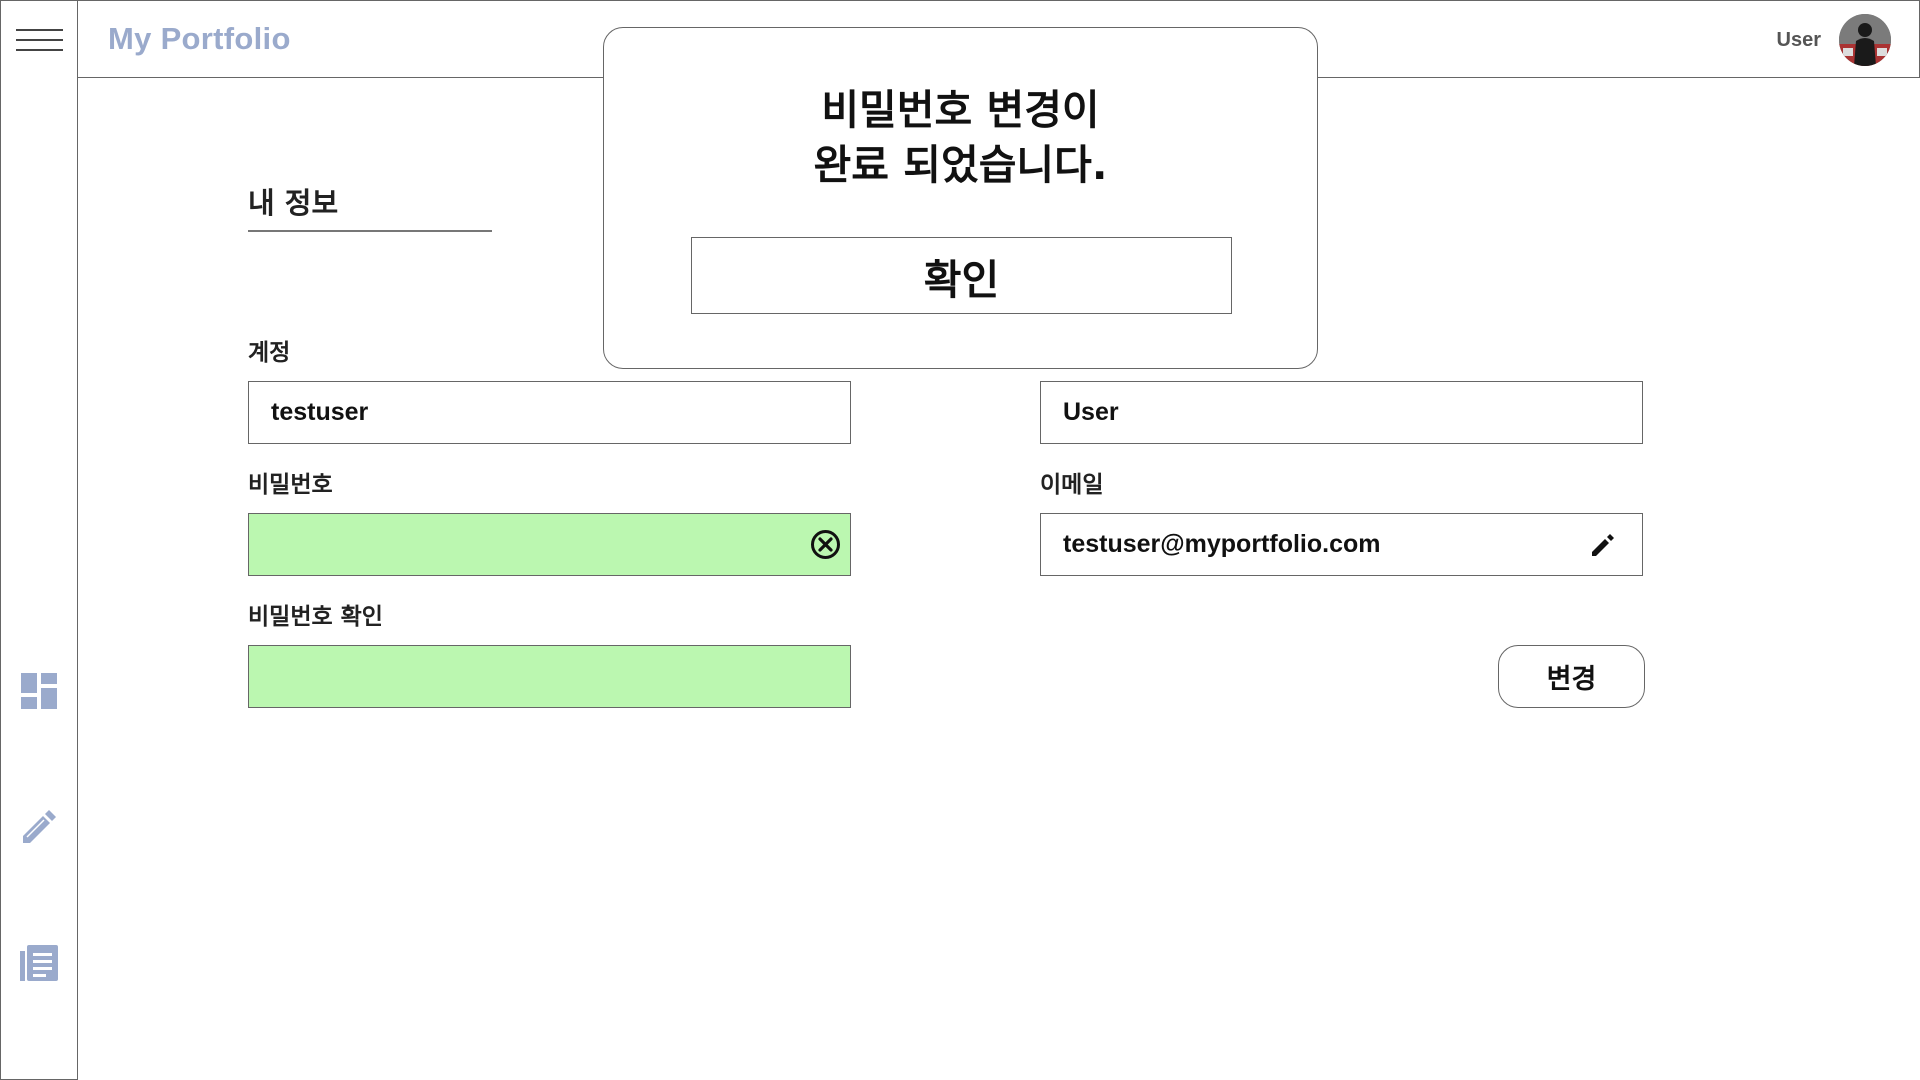  I want to click on password-label: 비밀번호, so click(290, 485).